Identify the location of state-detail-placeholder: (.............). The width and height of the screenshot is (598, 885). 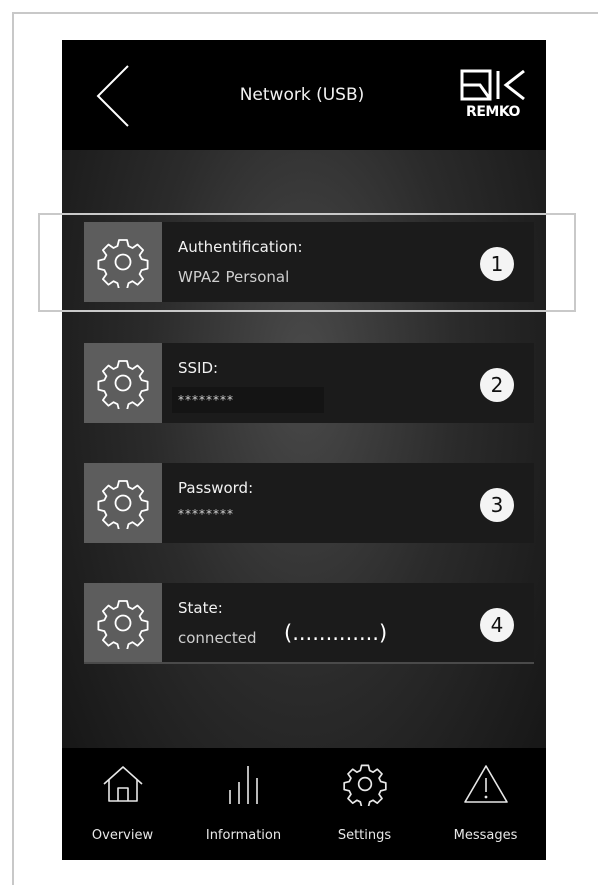
(336, 633).